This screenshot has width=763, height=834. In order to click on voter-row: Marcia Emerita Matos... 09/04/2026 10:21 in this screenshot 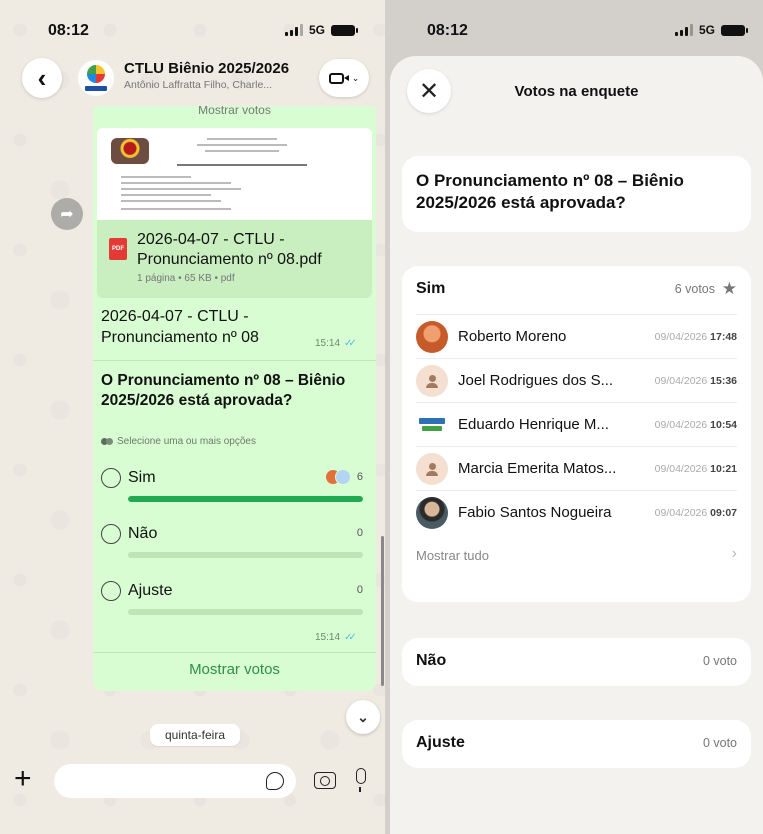, I will do `click(576, 468)`.